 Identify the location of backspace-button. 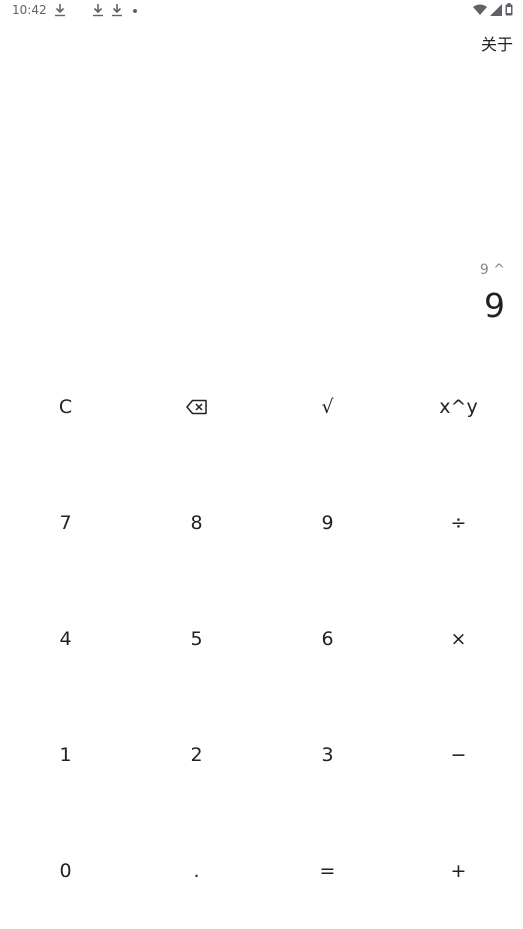
(196, 407).